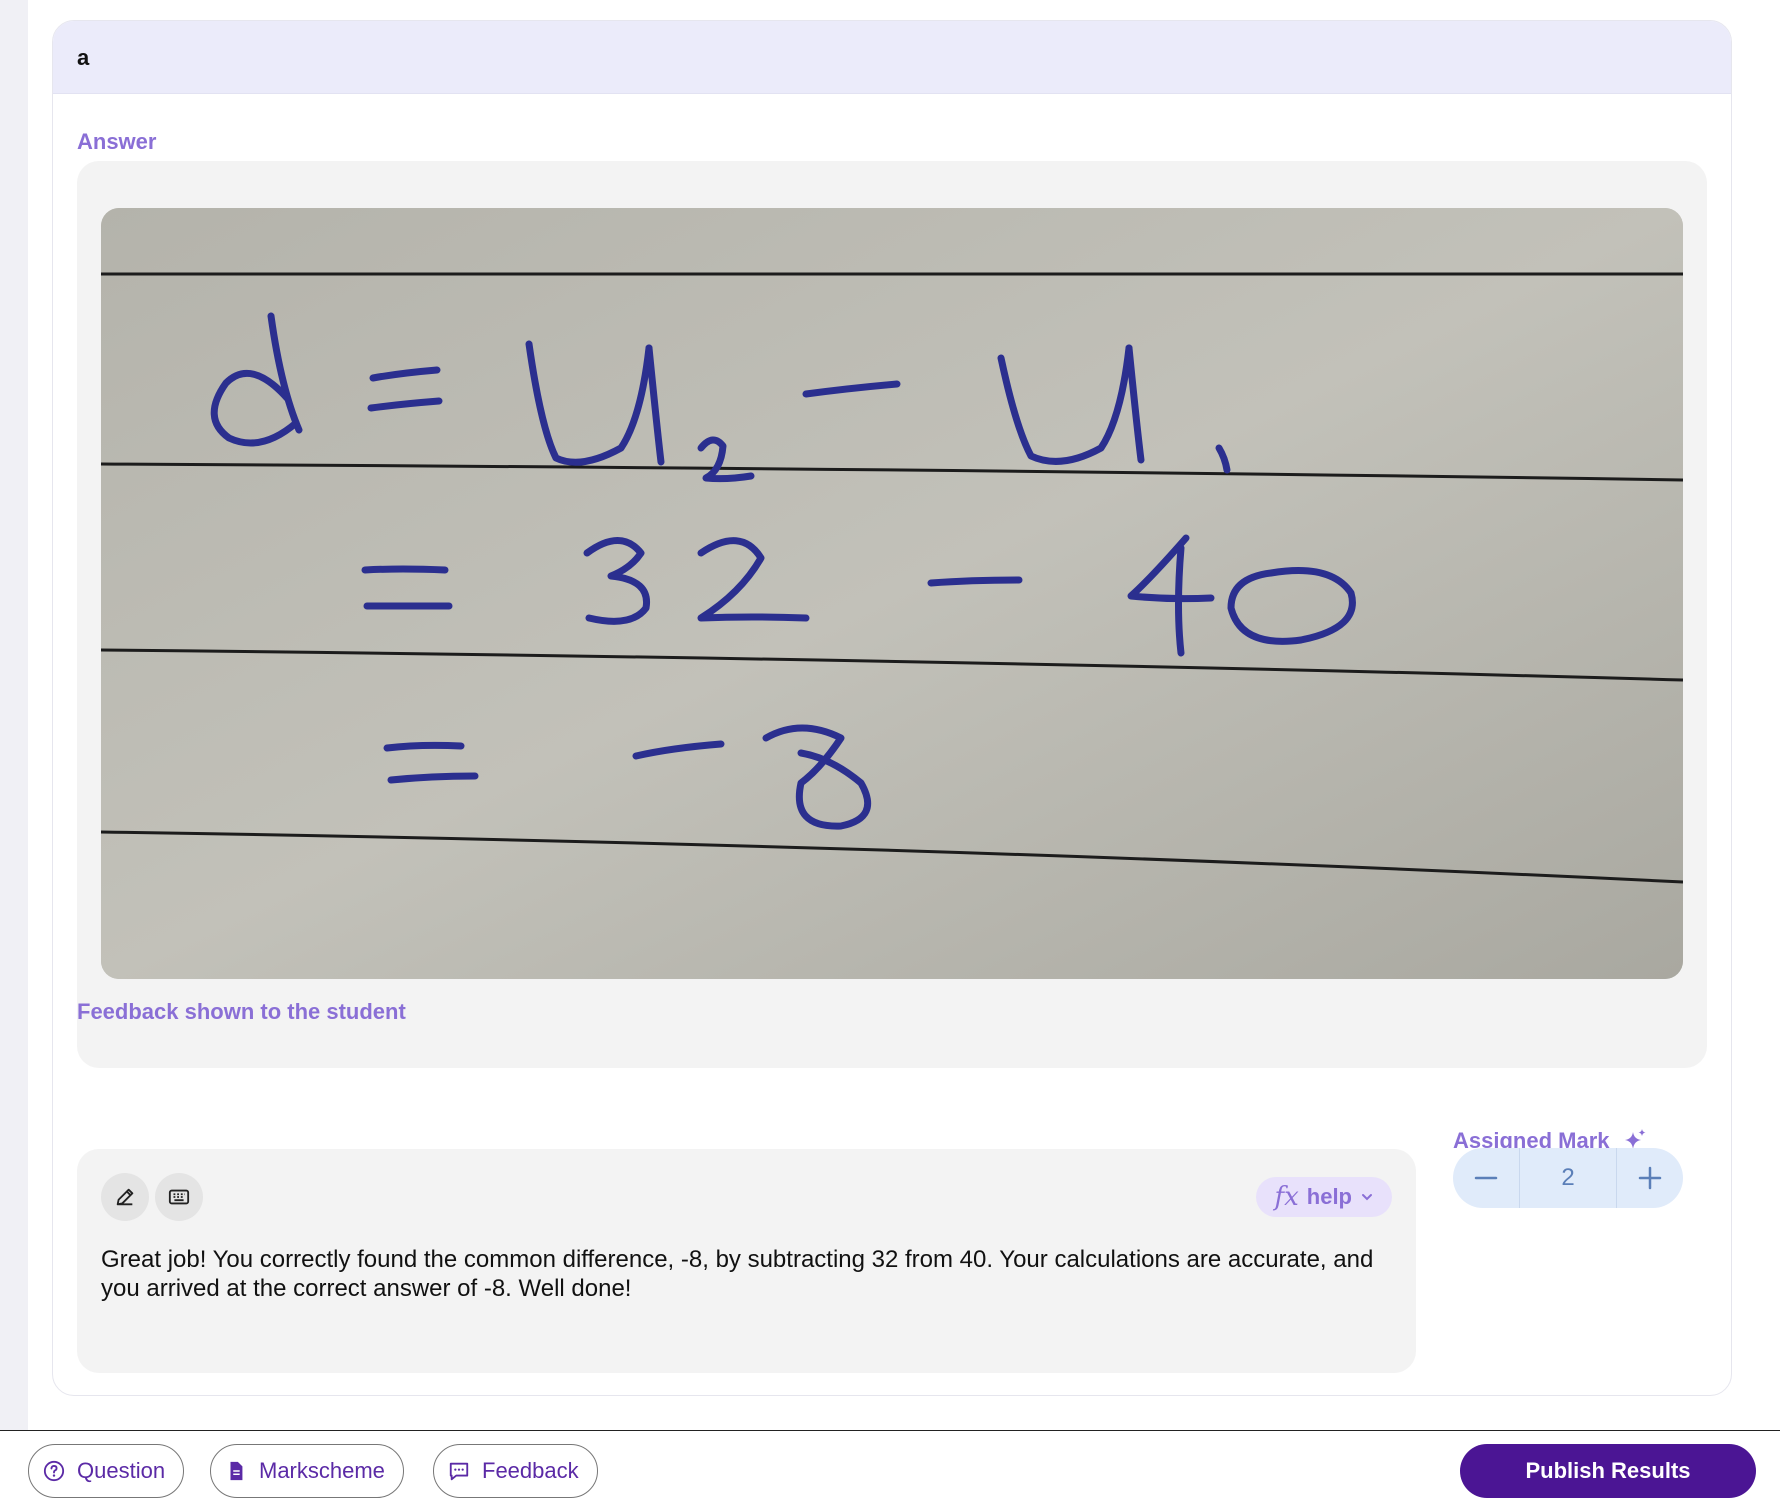  I want to click on help-label: help, so click(1329, 1196).